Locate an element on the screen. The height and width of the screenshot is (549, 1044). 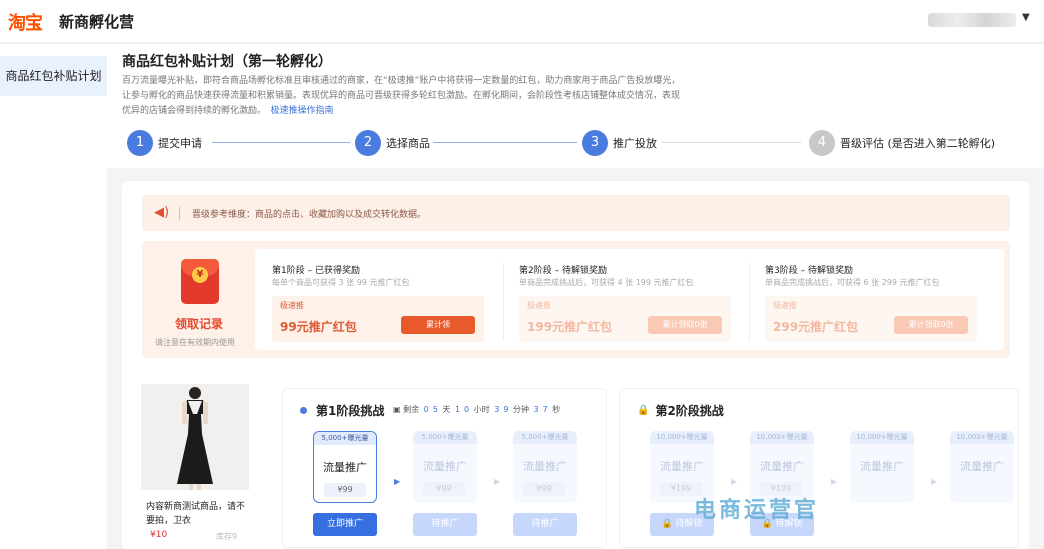
step-label: 选择商品 is located at coordinates (408, 143).